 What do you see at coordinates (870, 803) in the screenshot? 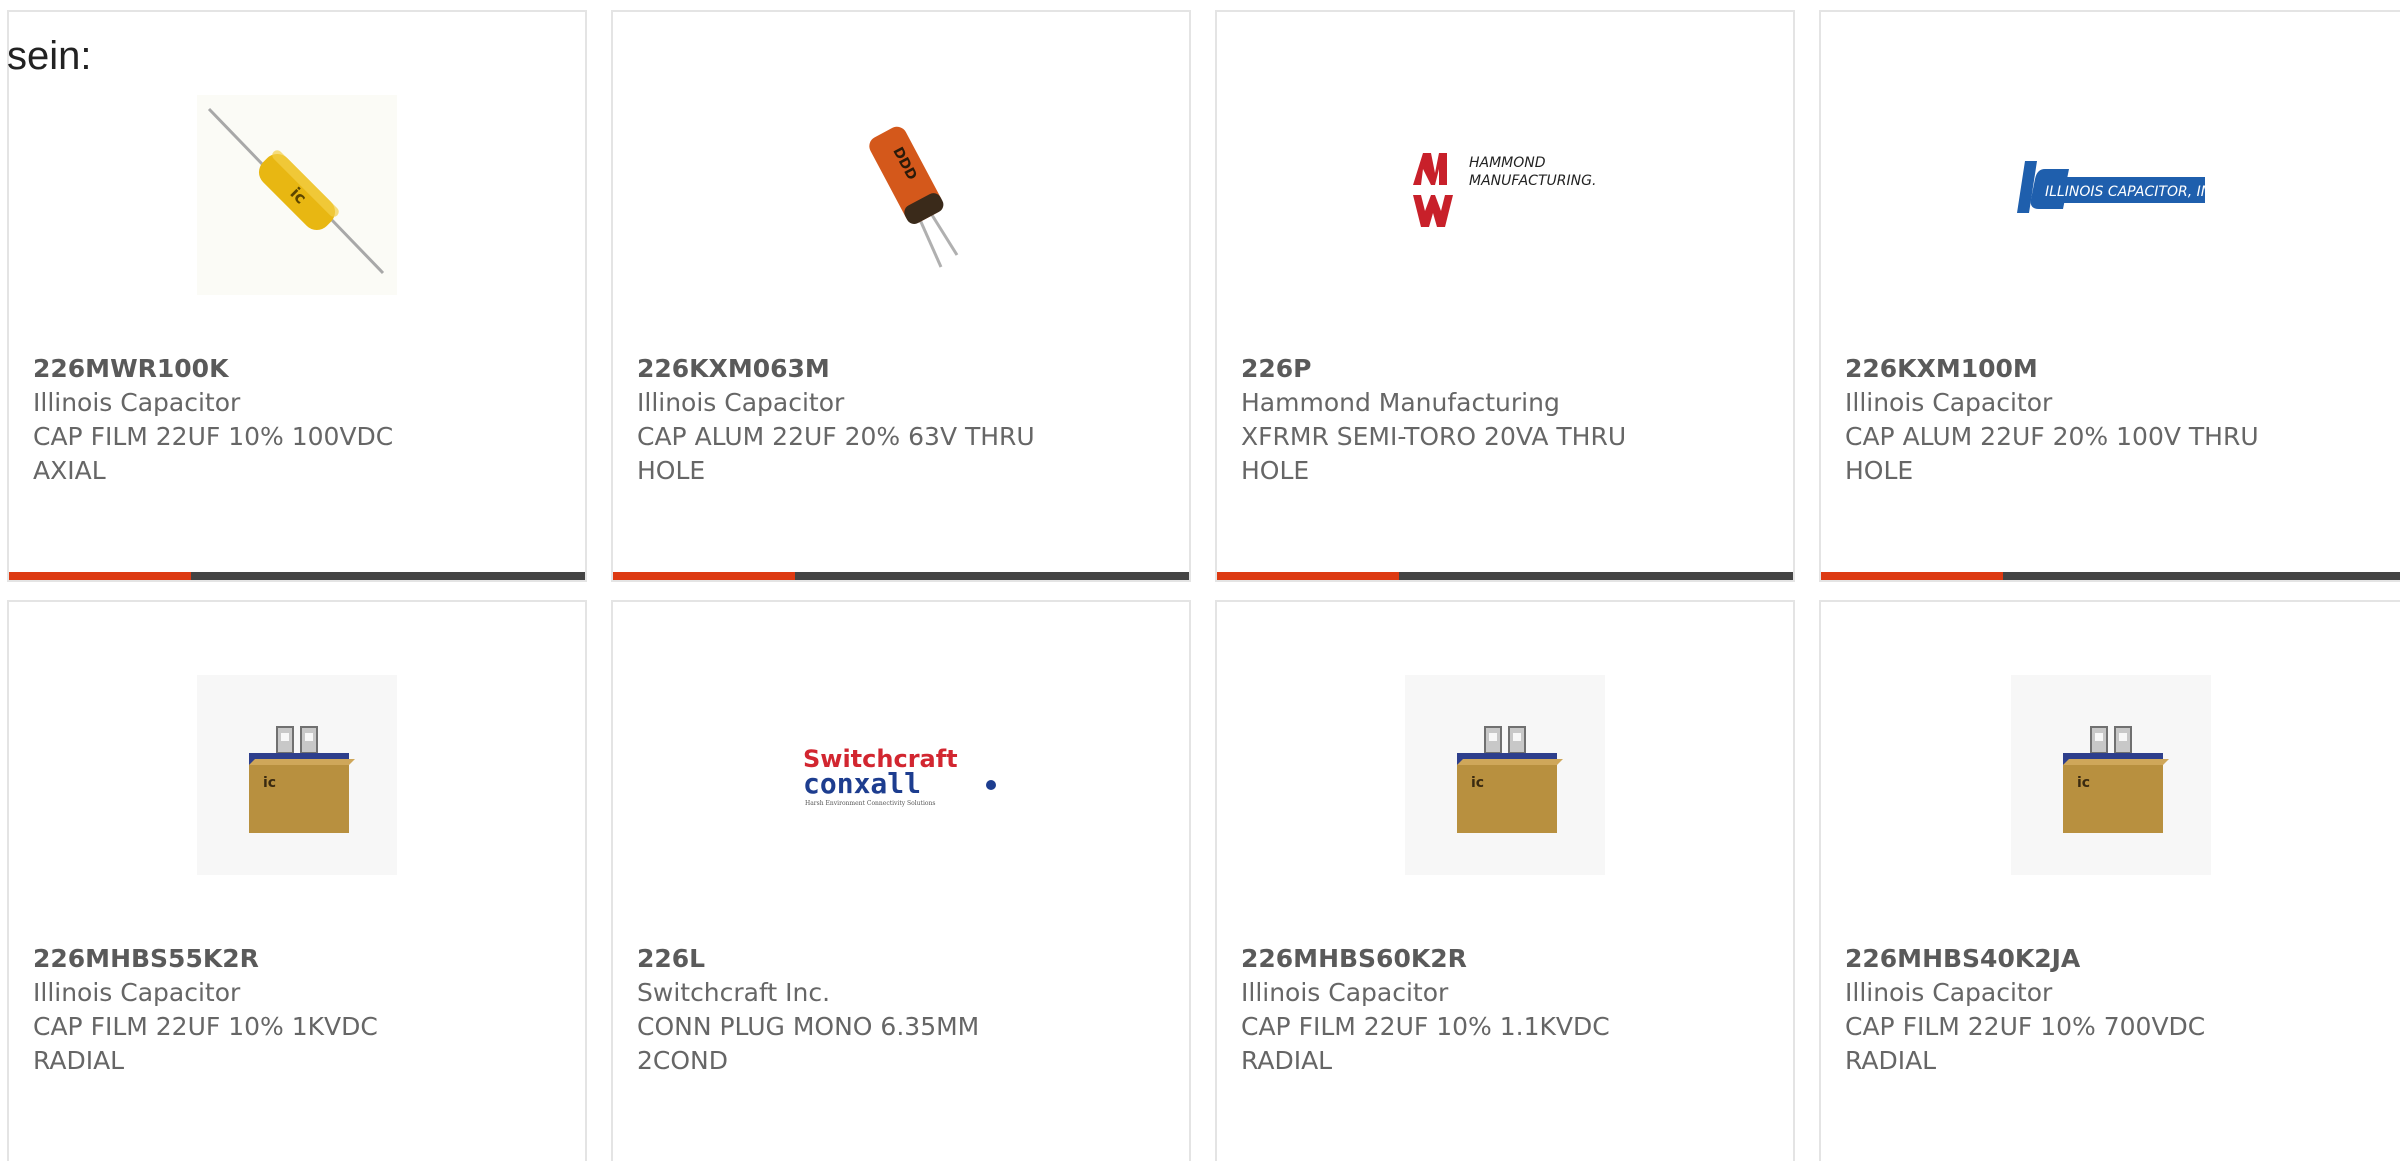
I see `switchcraft-tagline: Harsh Environment Connectivity Solutions` at bounding box center [870, 803].